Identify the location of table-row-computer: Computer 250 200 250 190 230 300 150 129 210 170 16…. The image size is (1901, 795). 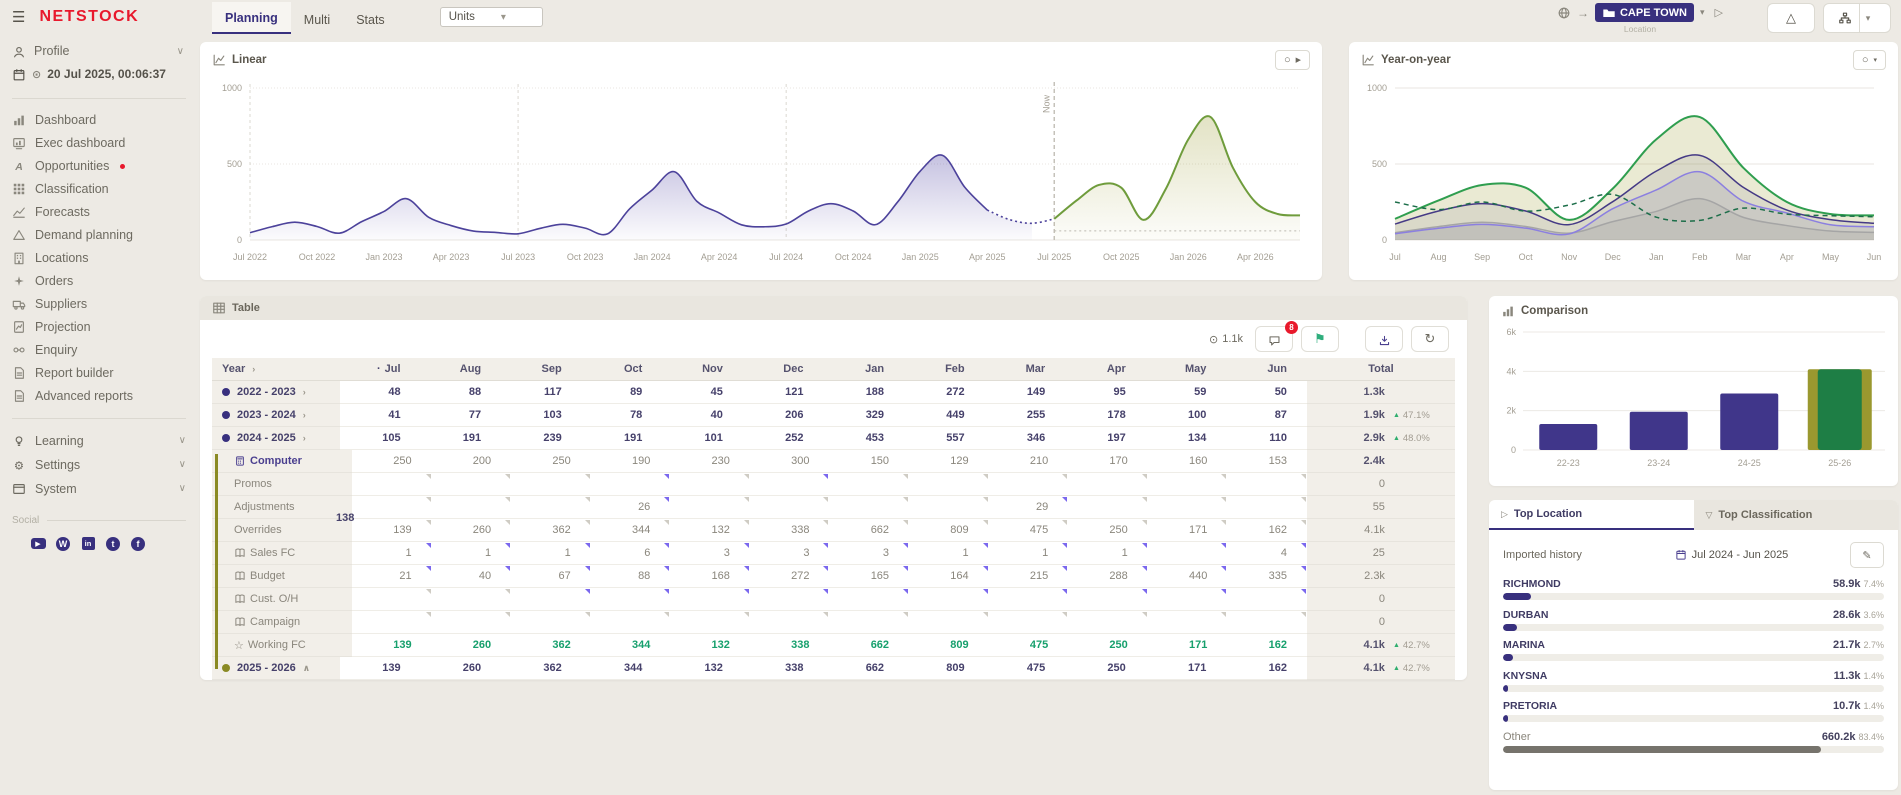
(833, 461).